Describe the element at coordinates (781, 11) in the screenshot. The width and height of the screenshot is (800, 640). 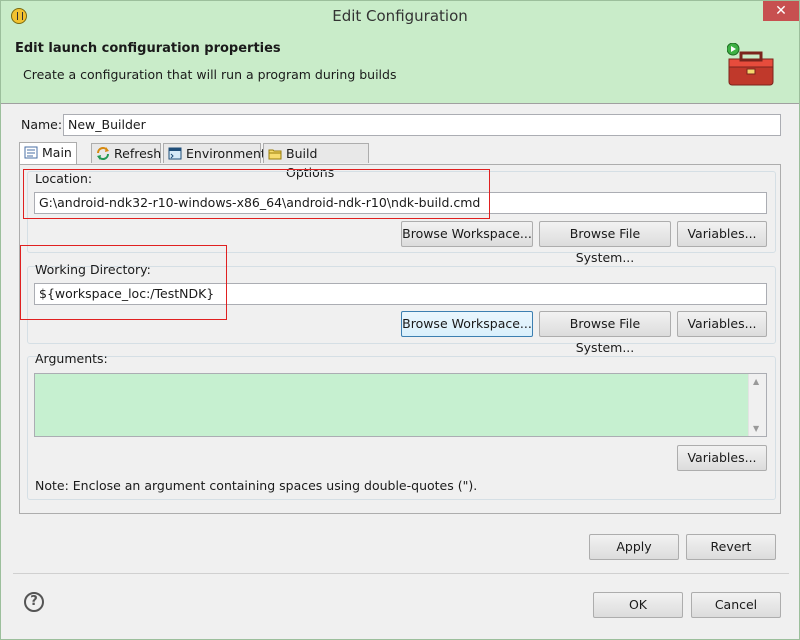
I see `close-button: ✕` at that location.